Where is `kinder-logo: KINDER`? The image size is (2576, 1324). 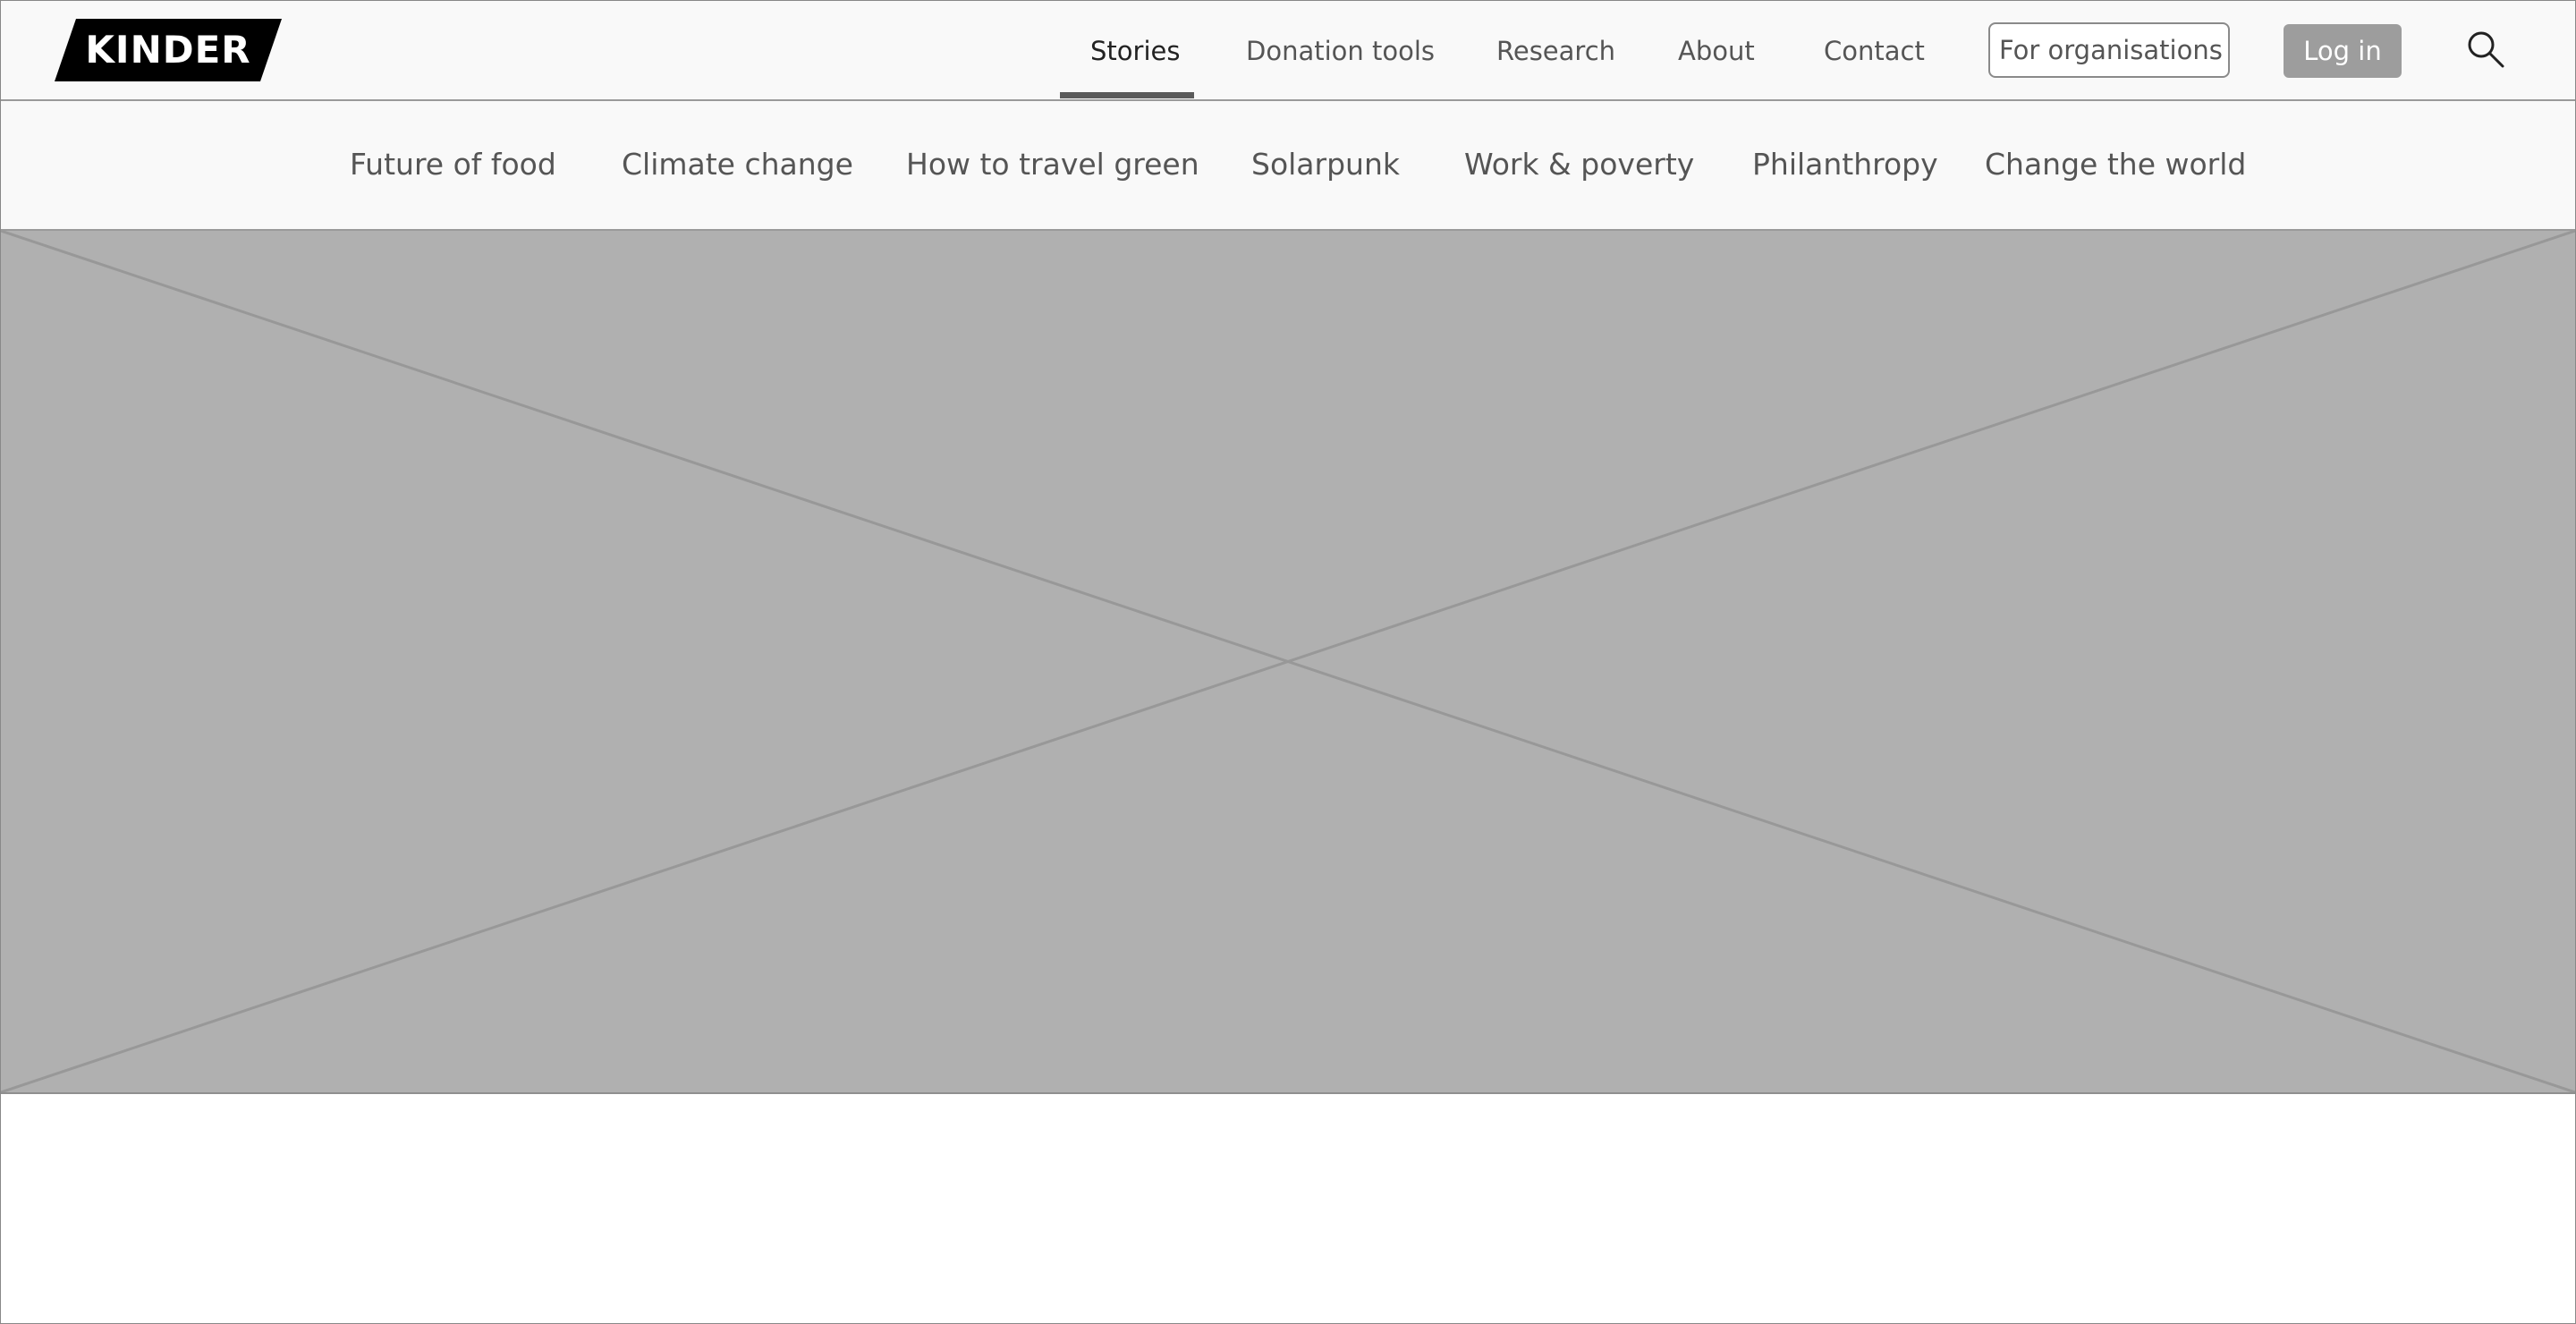 kinder-logo: KINDER is located at coordinates (168, 50).